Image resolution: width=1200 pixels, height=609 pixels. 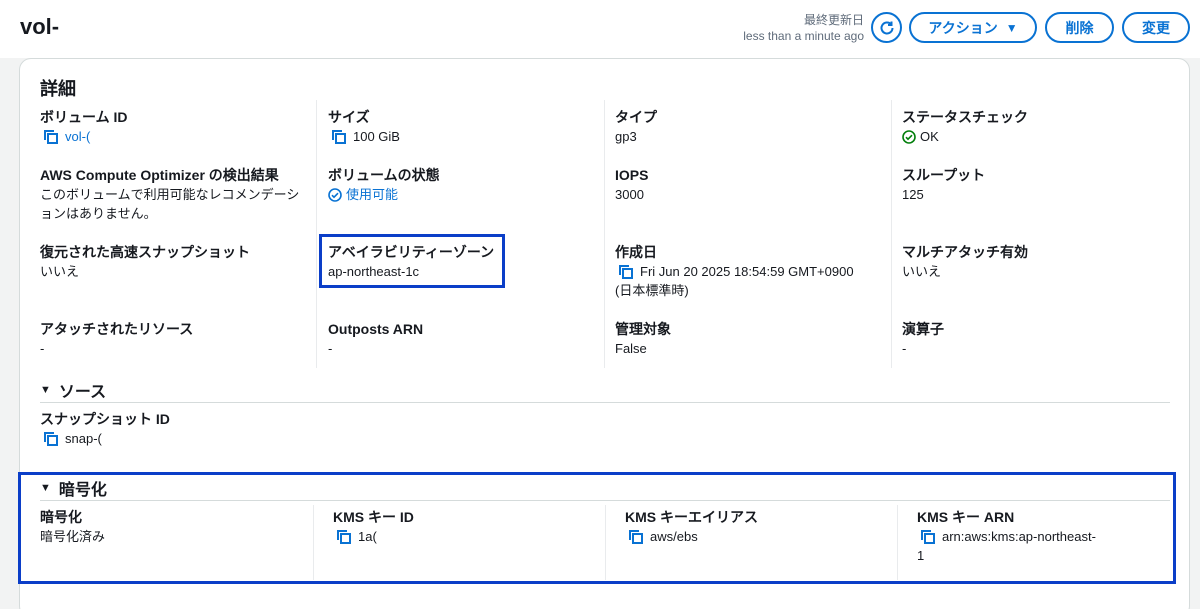 I want to click on size-text: 100 GiB, so click(x=376, y=136).